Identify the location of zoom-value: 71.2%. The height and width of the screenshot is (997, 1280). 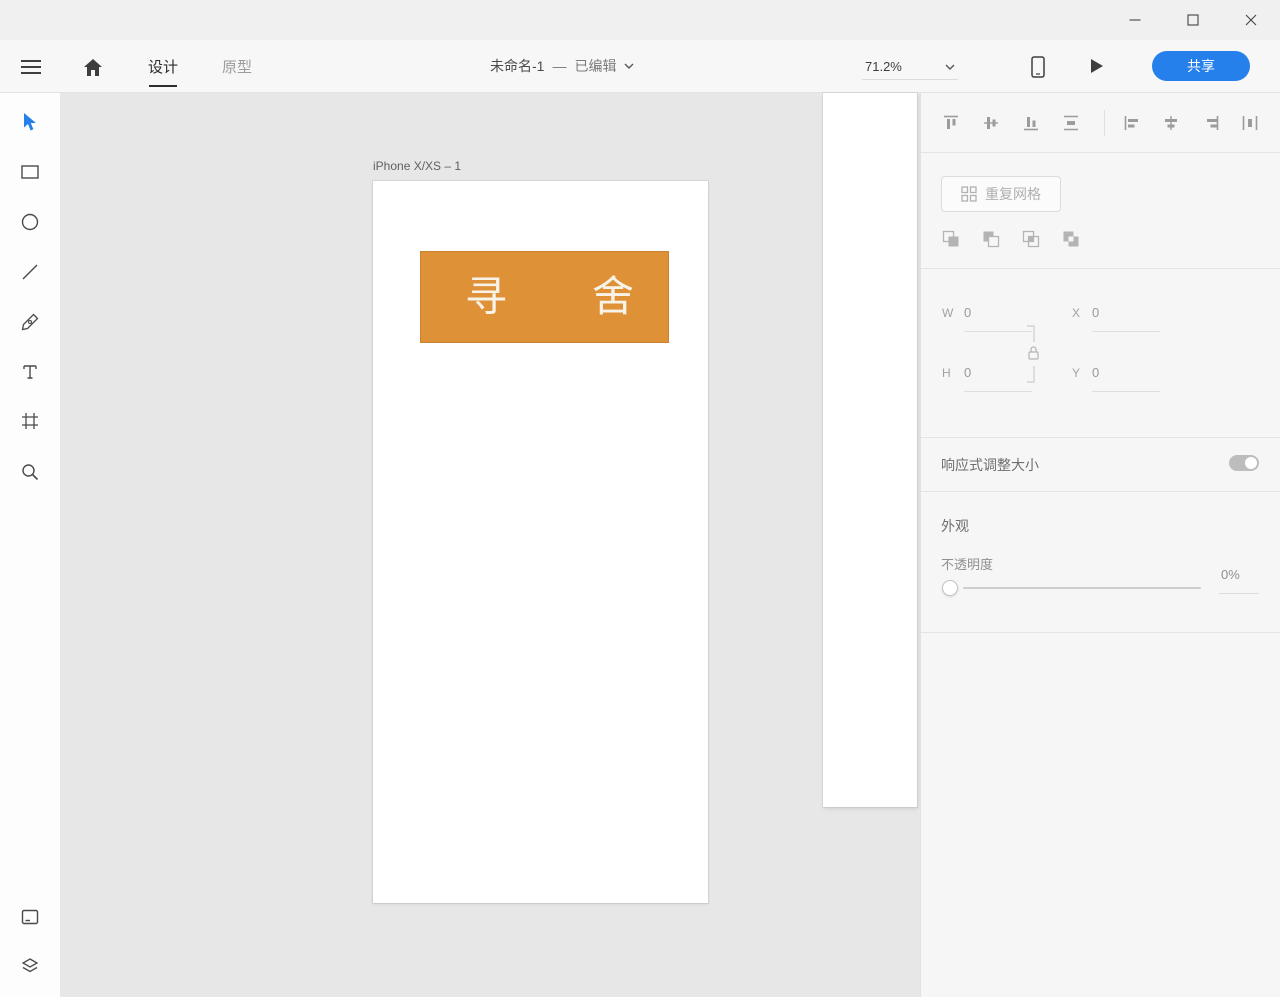
(883, 66).